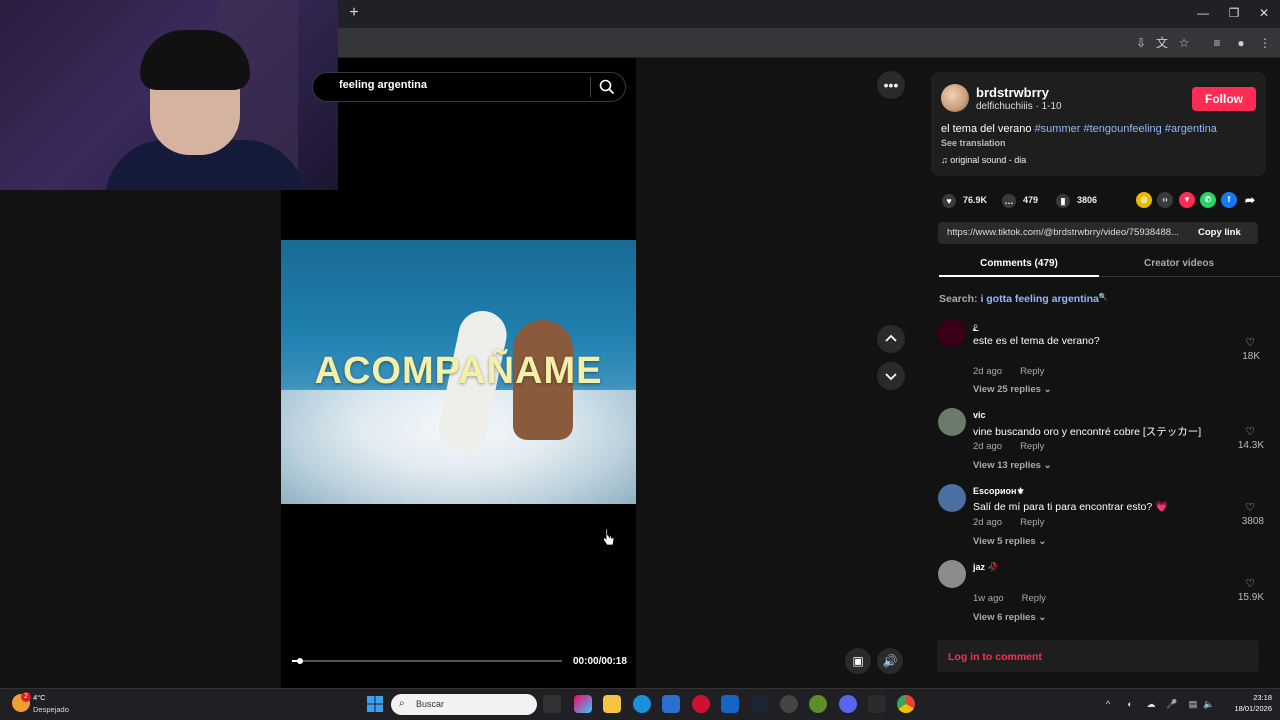  What do you see at coordinates (458, 371) in the screenshot?
I see `video-caption: ACOMPAÑAME` at bounding box center [458, 371].